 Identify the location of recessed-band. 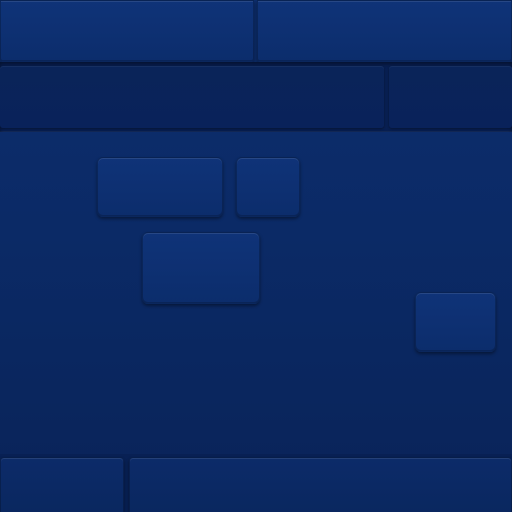
(256, 97).